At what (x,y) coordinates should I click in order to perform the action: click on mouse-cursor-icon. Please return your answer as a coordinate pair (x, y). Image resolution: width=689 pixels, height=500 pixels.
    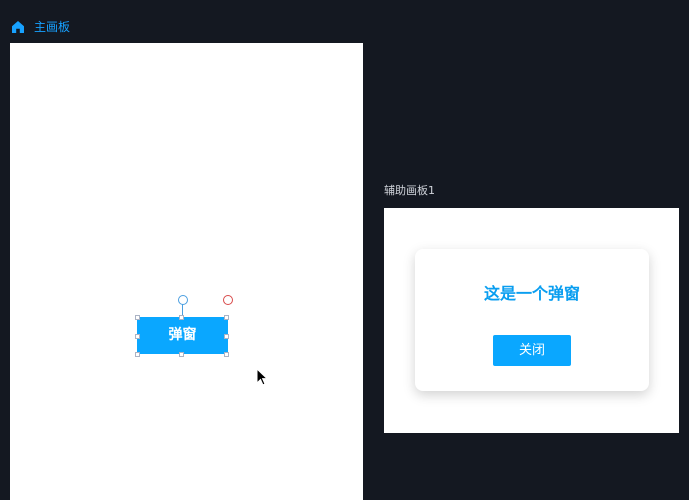
    Looking at the image, I should click on (262, 377).